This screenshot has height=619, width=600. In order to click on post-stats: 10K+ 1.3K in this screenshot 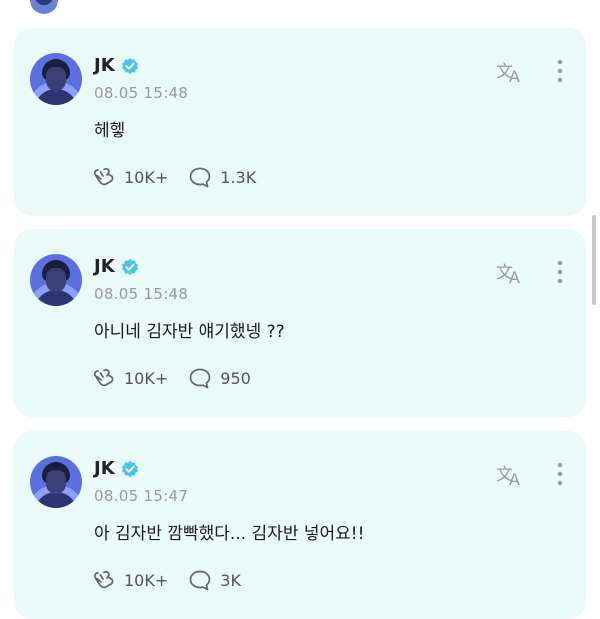, I will do `click(184, 177)`.